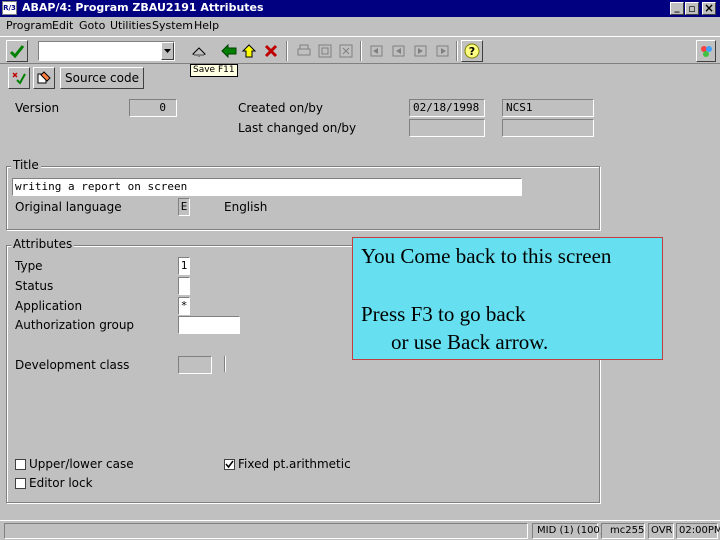  I want to click on prev-page-button, so click(399, 51).